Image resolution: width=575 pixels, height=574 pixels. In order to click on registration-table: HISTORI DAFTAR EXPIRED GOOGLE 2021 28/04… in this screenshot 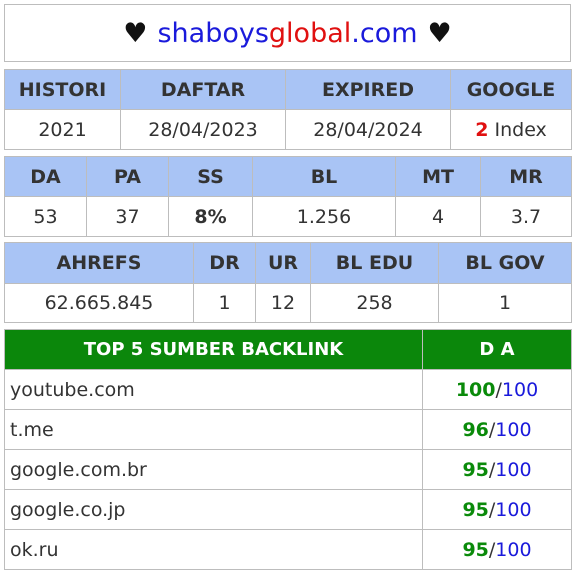, I will do `click(288, 109)`.